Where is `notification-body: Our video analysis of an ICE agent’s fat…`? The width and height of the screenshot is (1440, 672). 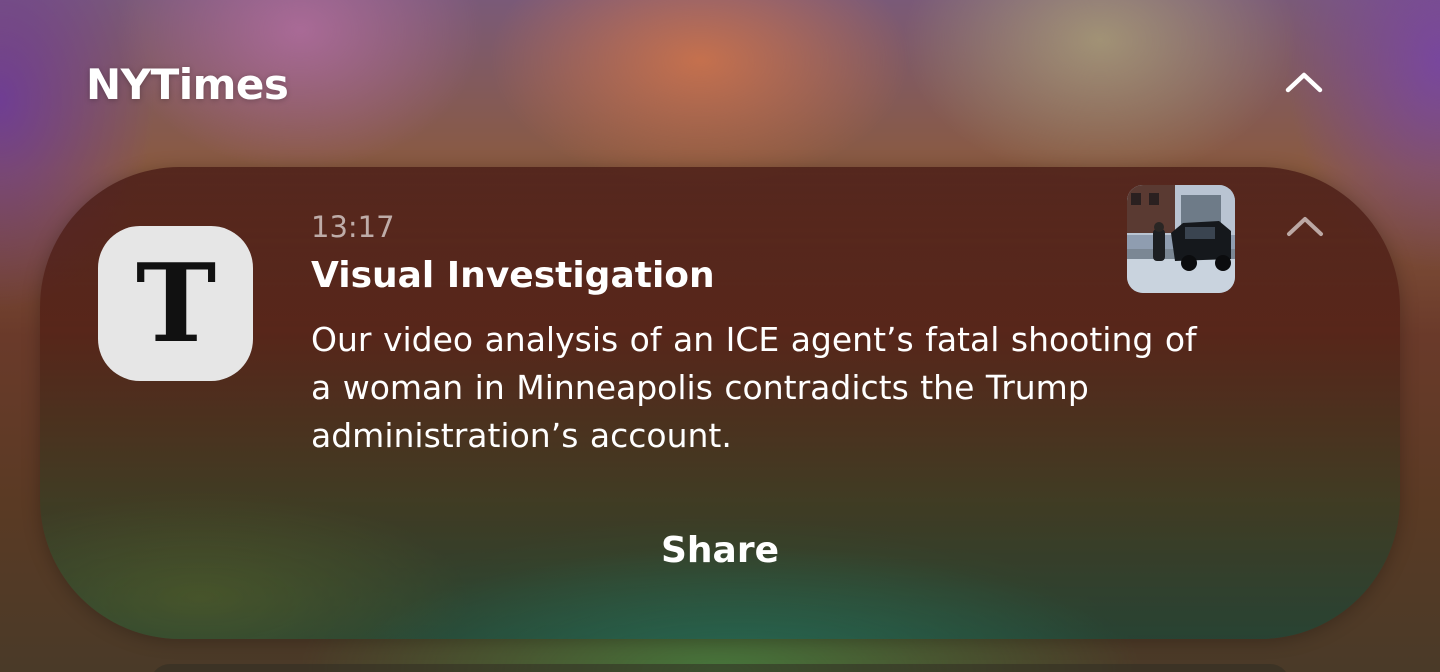
notification-body: Our video analysis of an ICE agent’s fat… is located at coordinates (754, 387).